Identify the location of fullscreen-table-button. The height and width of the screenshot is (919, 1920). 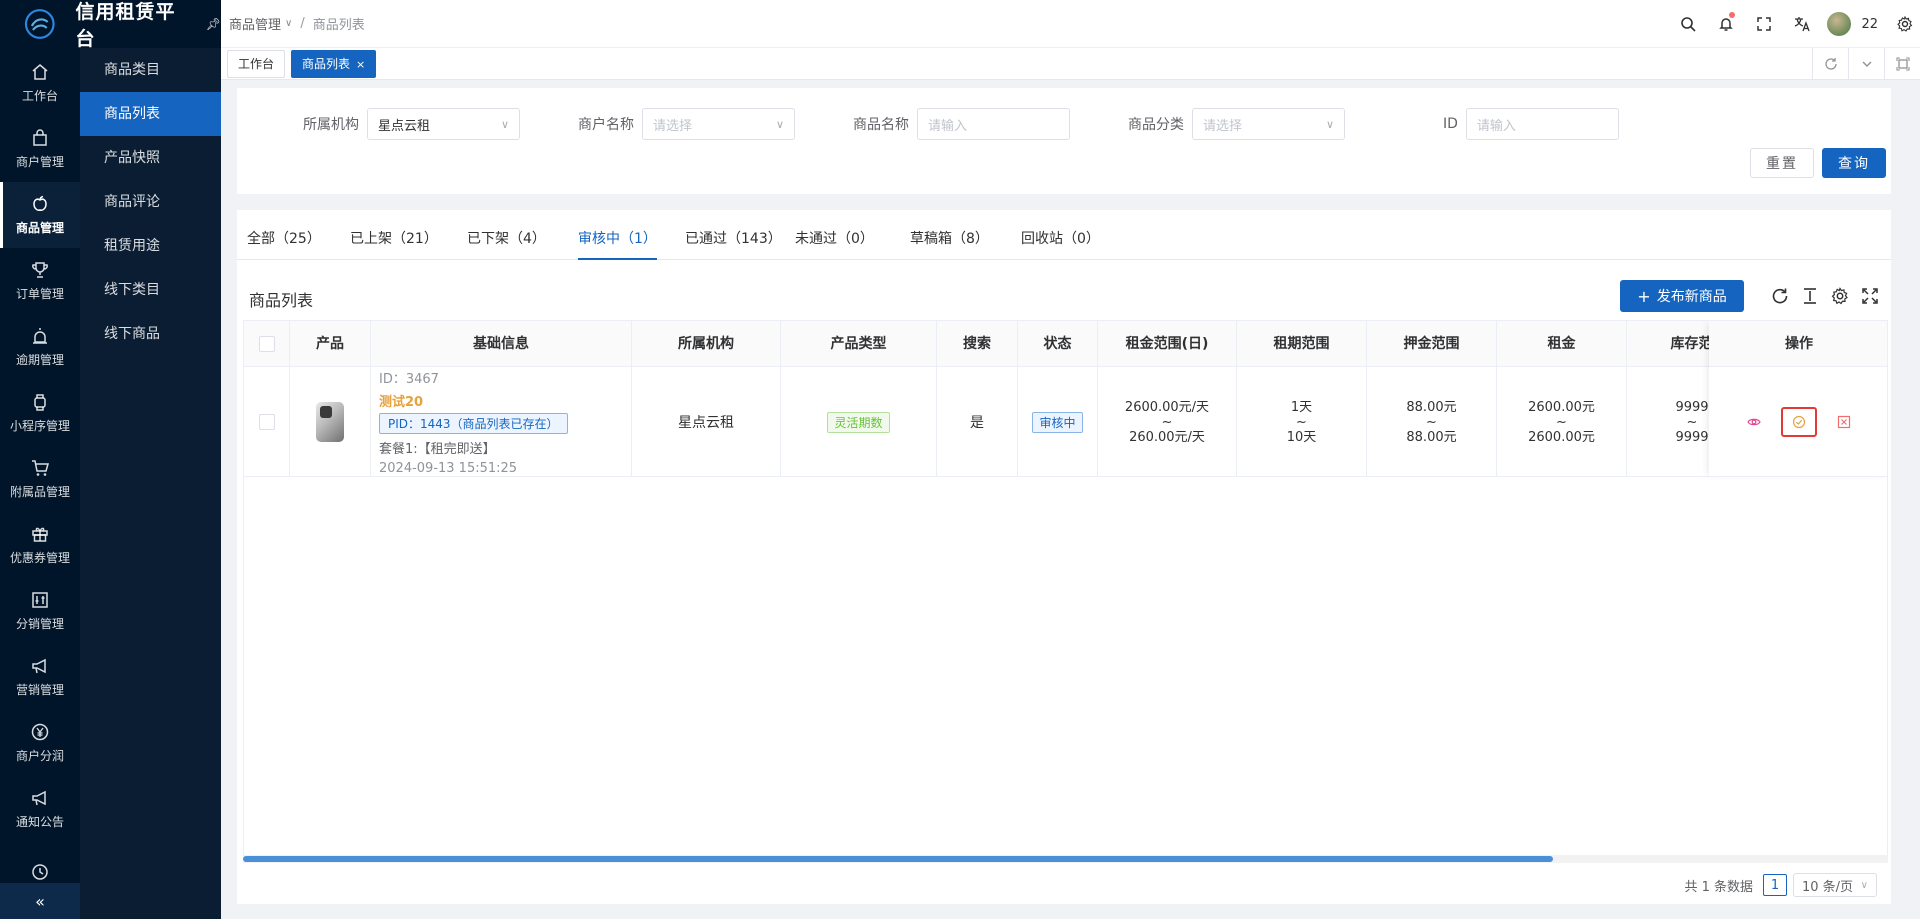
(1870, 296).